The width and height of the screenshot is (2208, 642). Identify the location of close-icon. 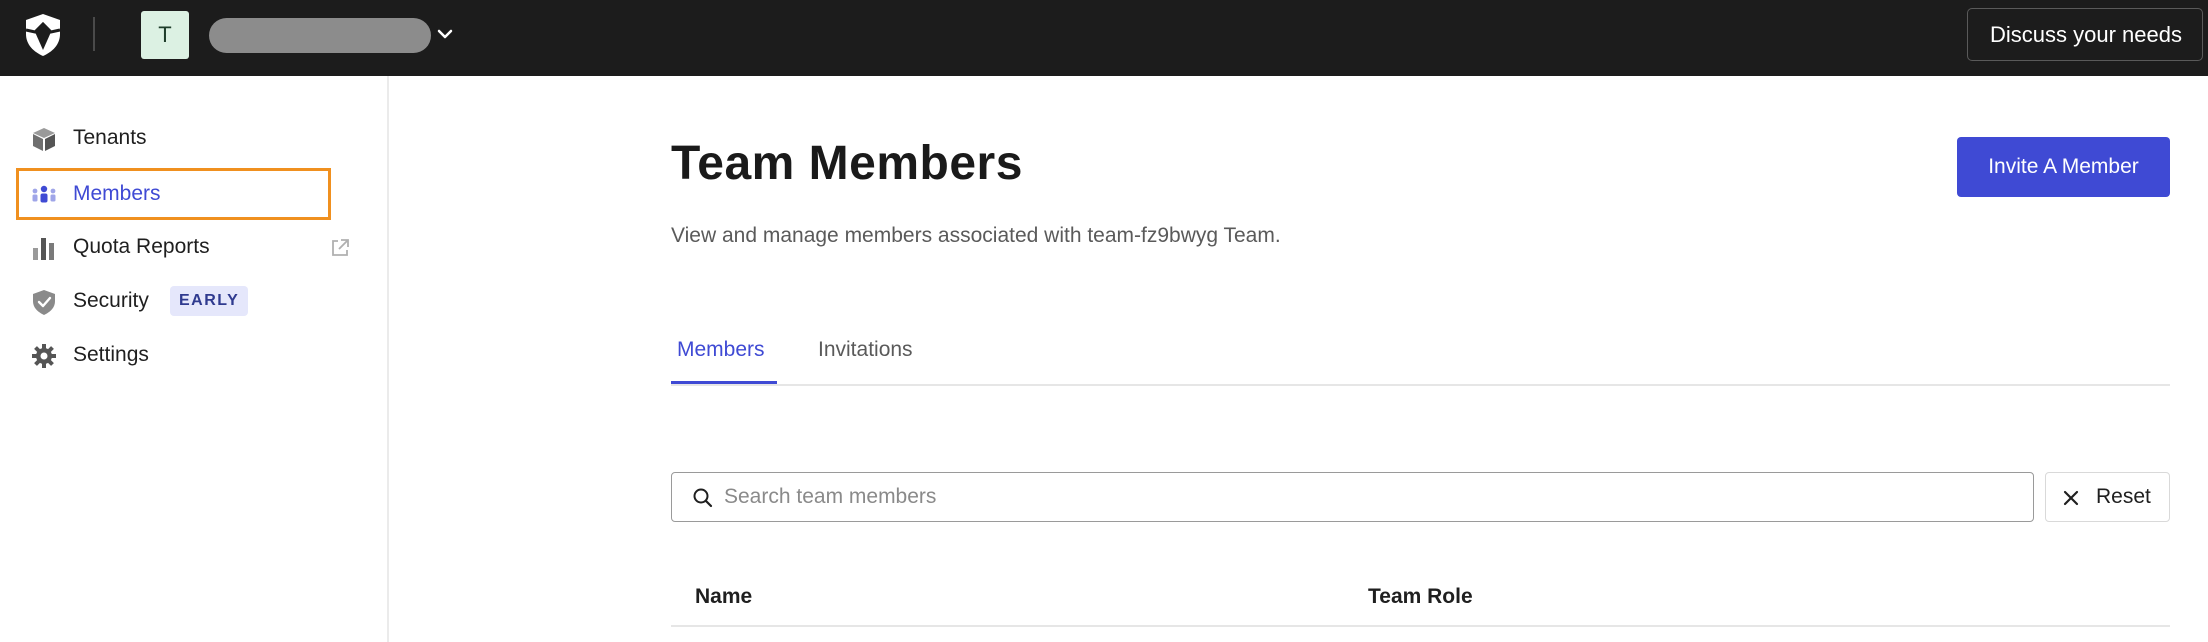
(2071, 498).